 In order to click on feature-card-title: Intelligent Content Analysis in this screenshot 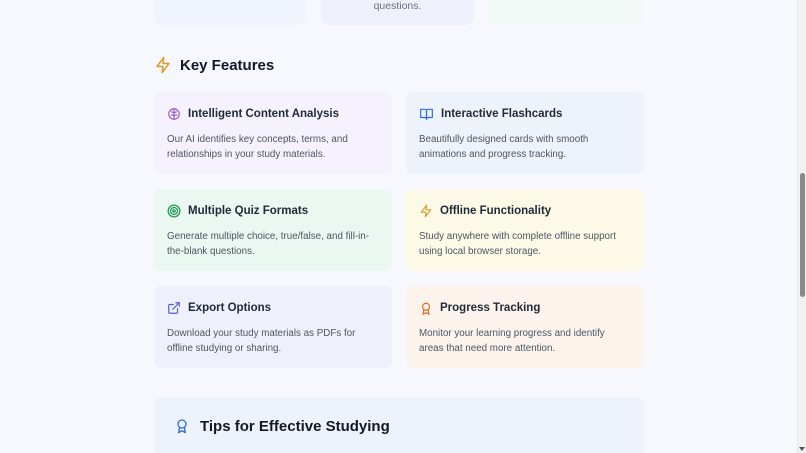, I will do `click(264, 114)`.